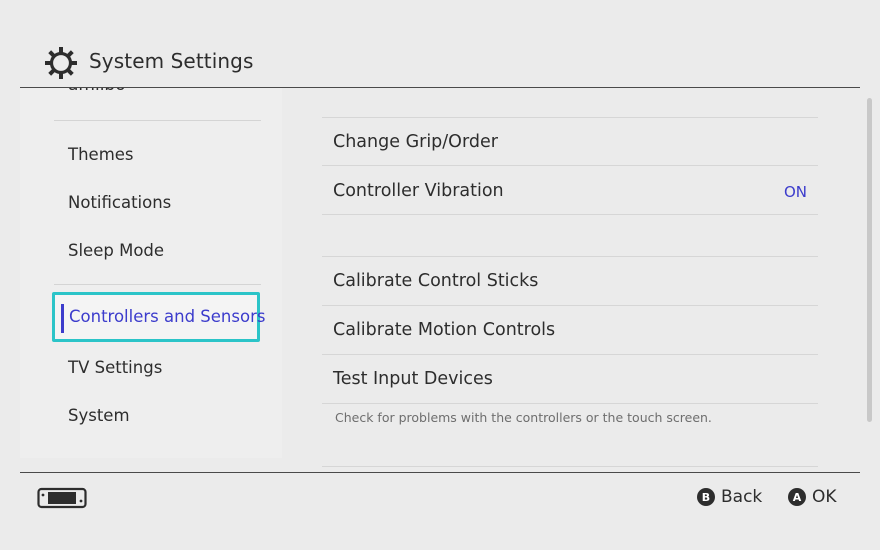  What do you see at coordinates (167, 316) in the screenshot?
I see `sidebar-item-label: Controllers and Sensors` at bounding box center [167, 316].